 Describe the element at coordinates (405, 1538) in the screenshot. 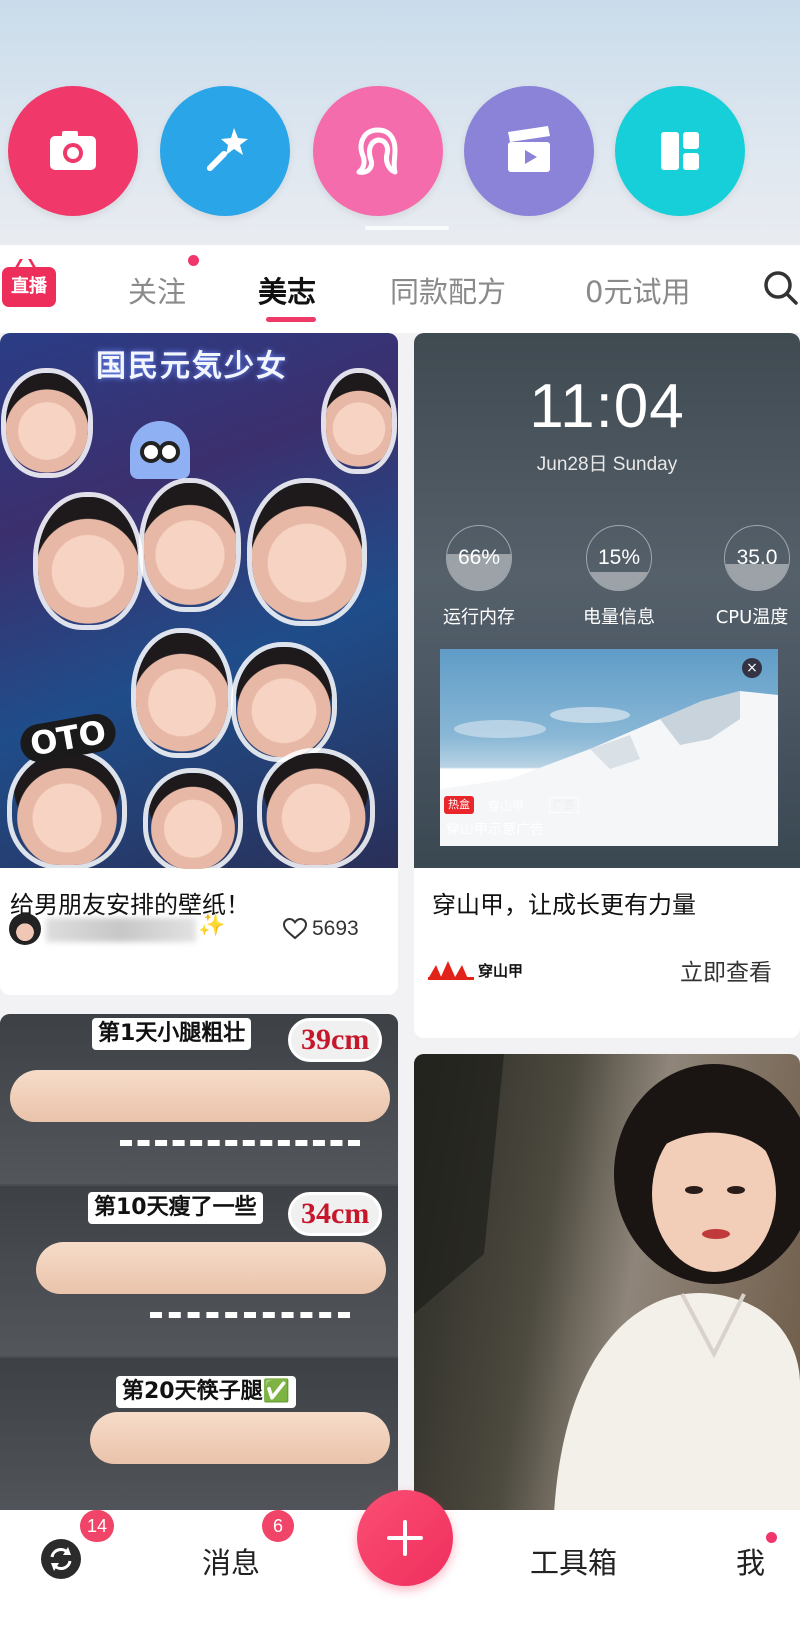

I see `create-post-button` at that location.